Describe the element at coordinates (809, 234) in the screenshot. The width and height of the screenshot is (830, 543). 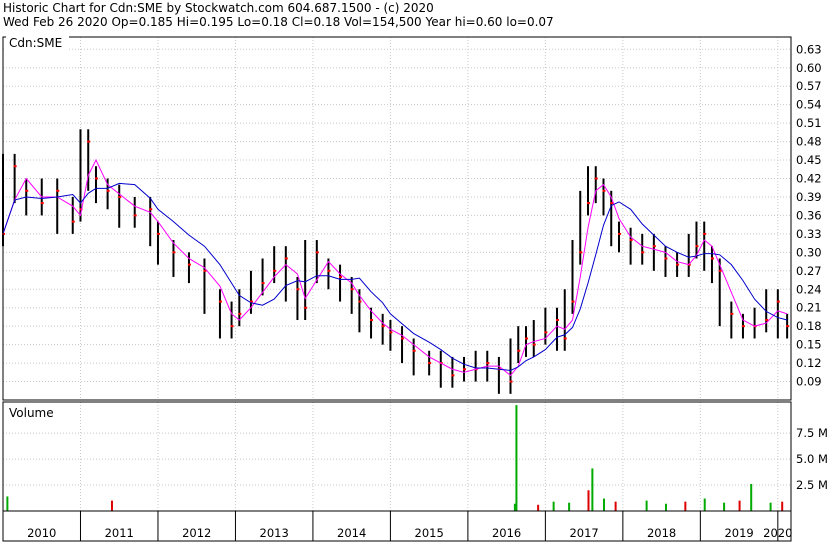
I see `price-tick-label: 0.33` at that location.